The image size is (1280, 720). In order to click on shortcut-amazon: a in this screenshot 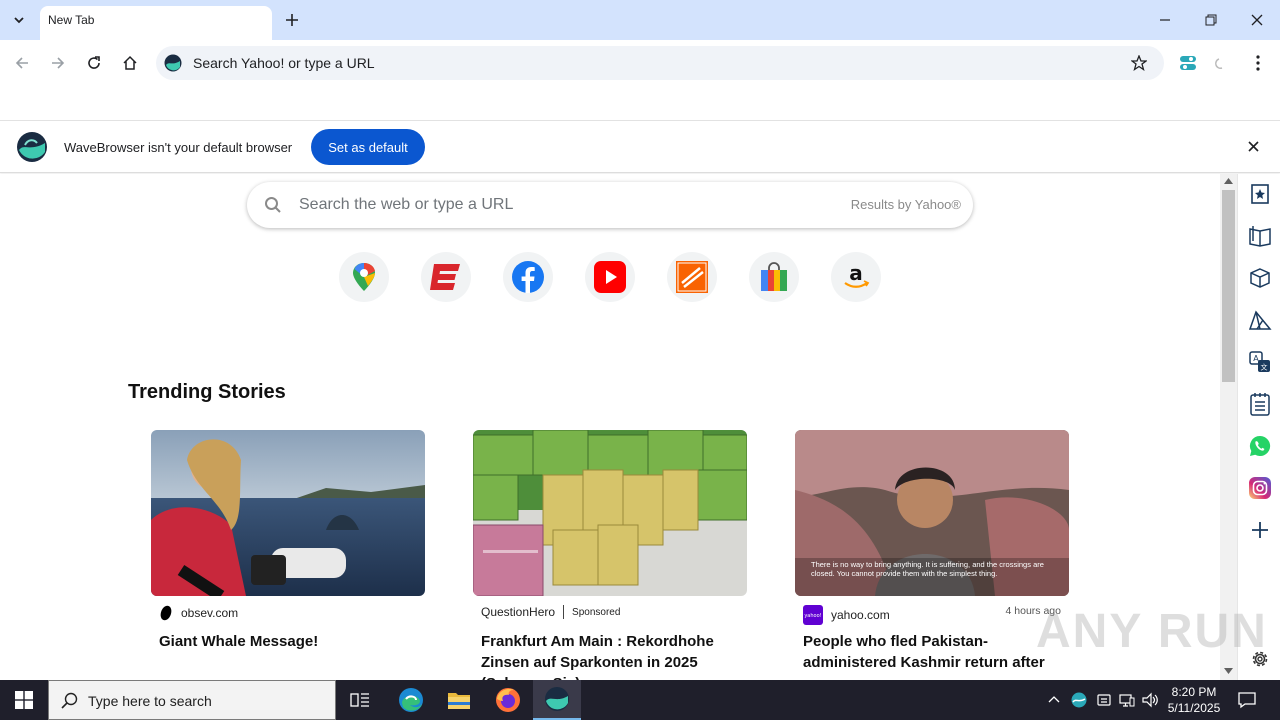, I will do `click(856, 277)`.